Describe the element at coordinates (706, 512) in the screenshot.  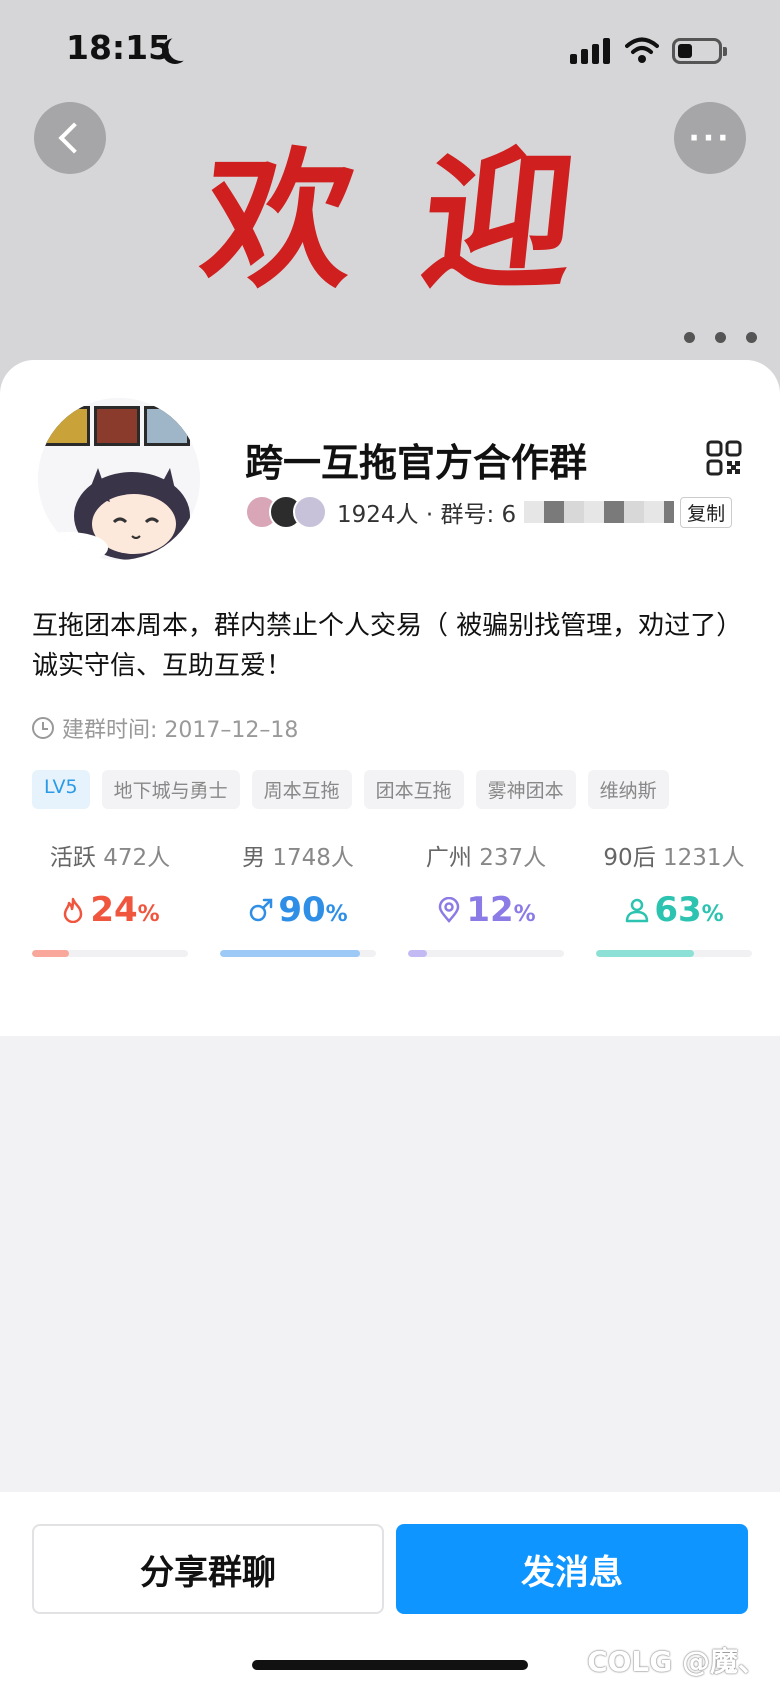
I see `copy-button: 复制` at that location.